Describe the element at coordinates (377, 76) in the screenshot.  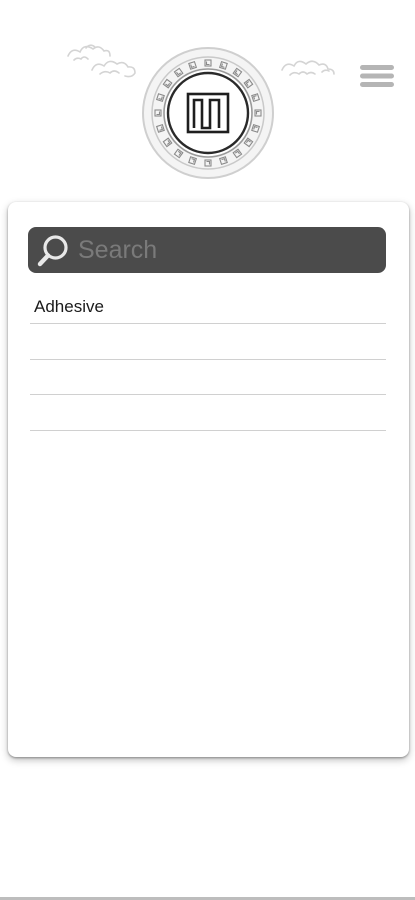
I see `hamburger-menu-icon` at that location.